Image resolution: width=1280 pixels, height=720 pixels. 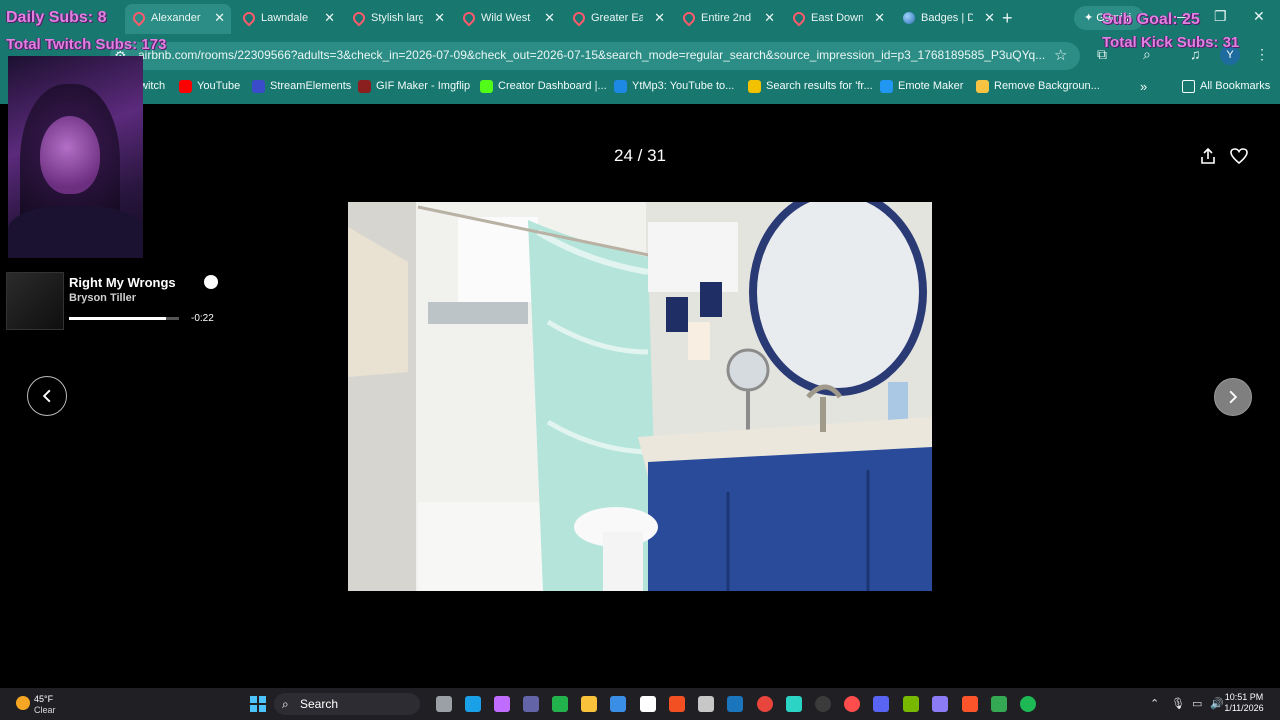 I want to click on bookmark-label: StreamElements, so click(x=311, y=86).